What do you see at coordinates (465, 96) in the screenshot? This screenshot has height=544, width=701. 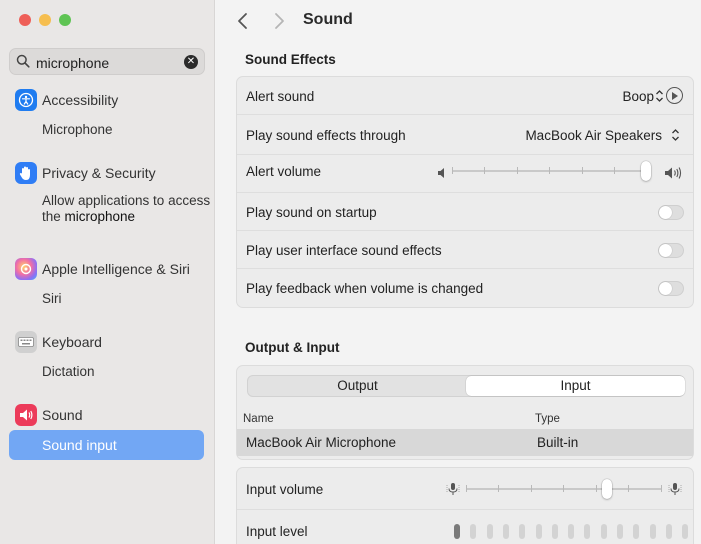 I see `alert-sound-row: Alert sound Boop` at bounding box center [465, 96].